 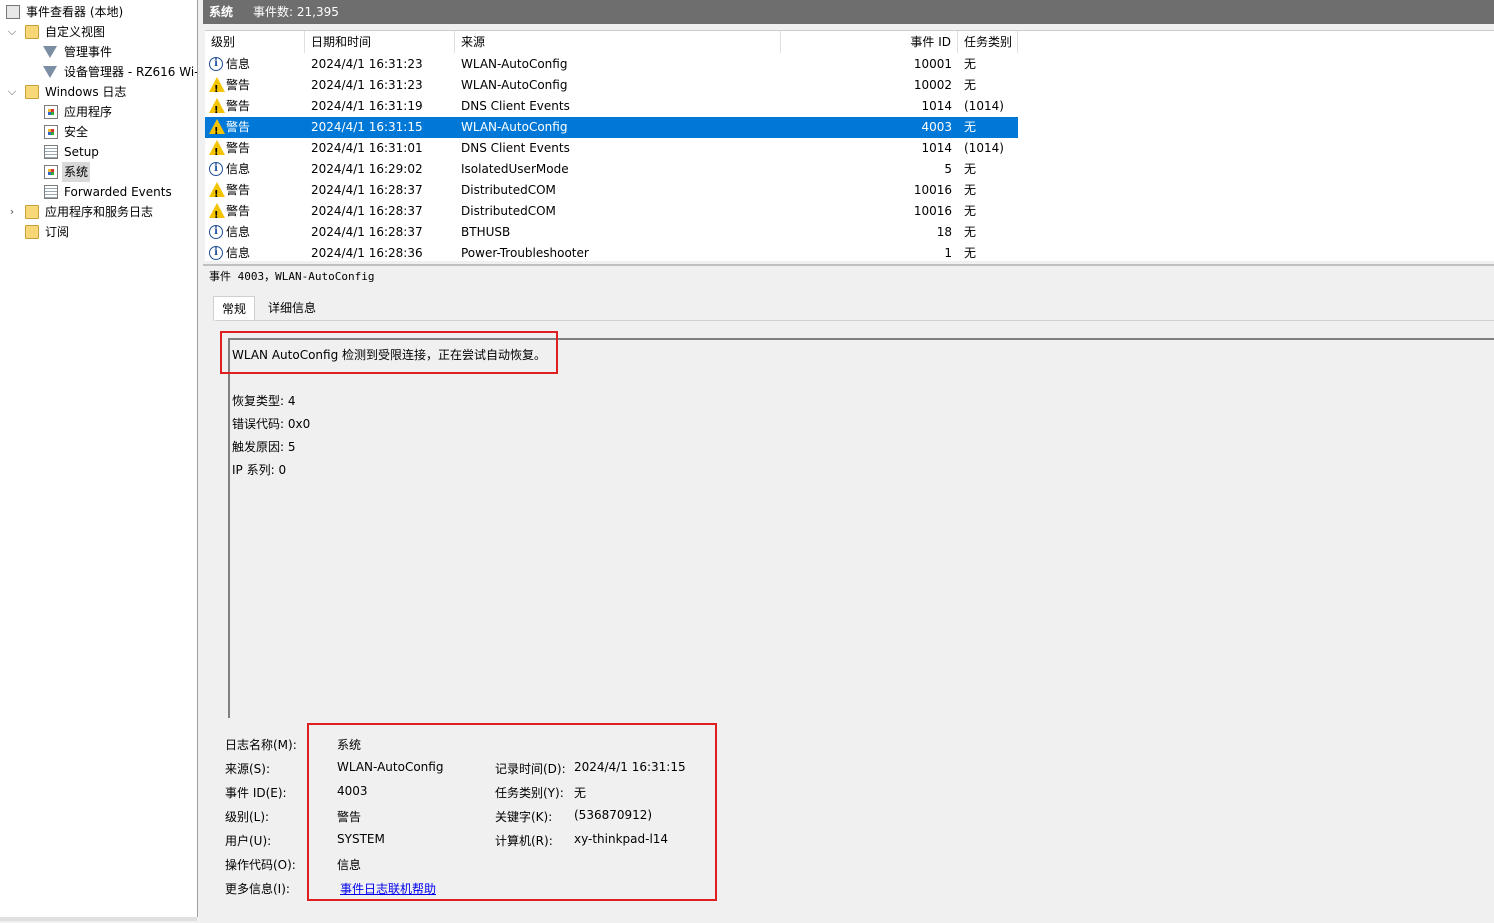 I want to click on label-level: 级别(L):, so click(x=247, y=817).